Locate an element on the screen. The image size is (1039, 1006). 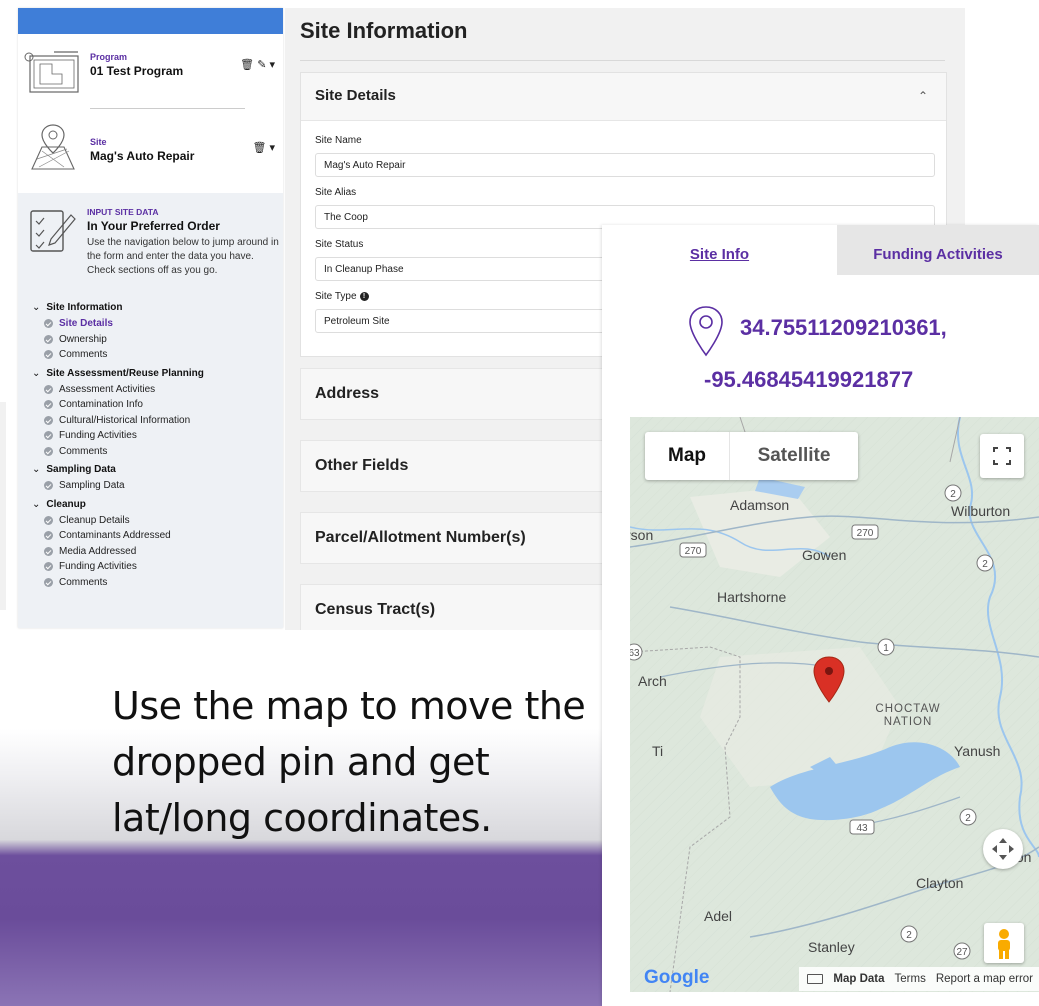
nav-item-label: Contamination Info is located at coordinates (101, 405).